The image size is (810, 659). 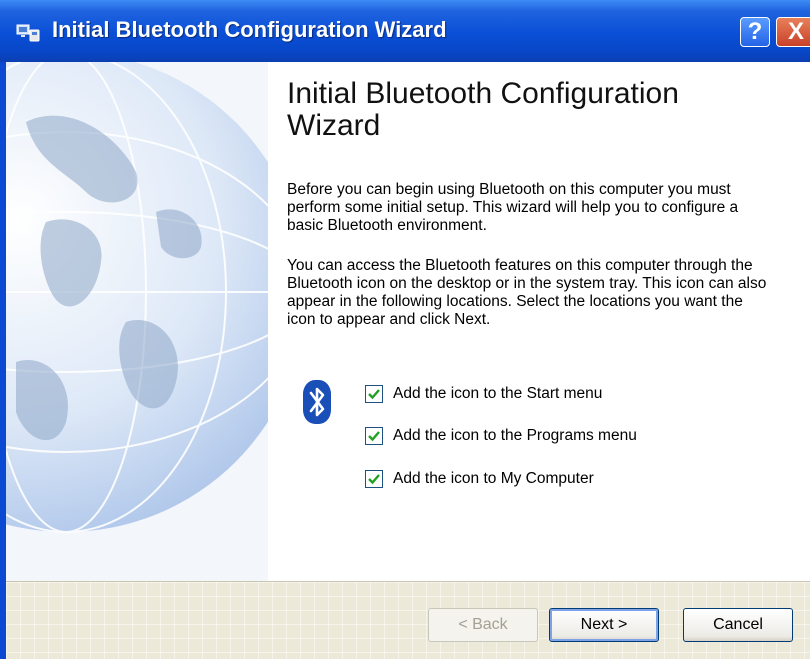 What do you see at coordinates (738, 625) in the screenshot?
I see `cancel-button: Cancel` at bounding box center [738, 625].